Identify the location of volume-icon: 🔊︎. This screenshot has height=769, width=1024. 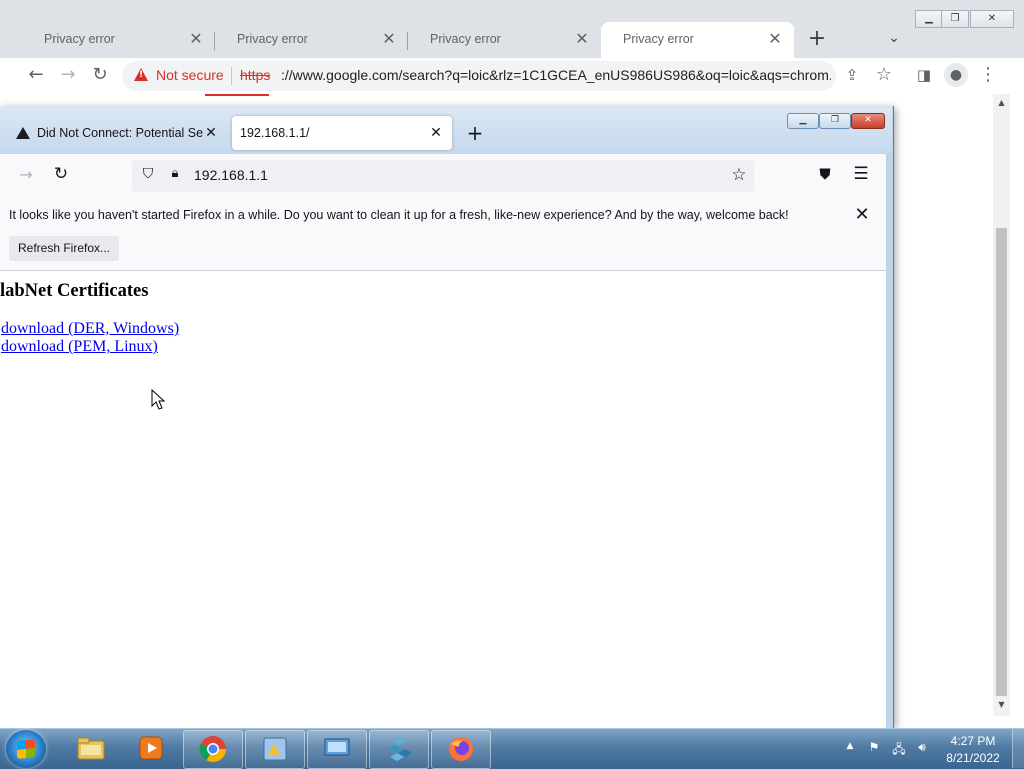
(922, 748).